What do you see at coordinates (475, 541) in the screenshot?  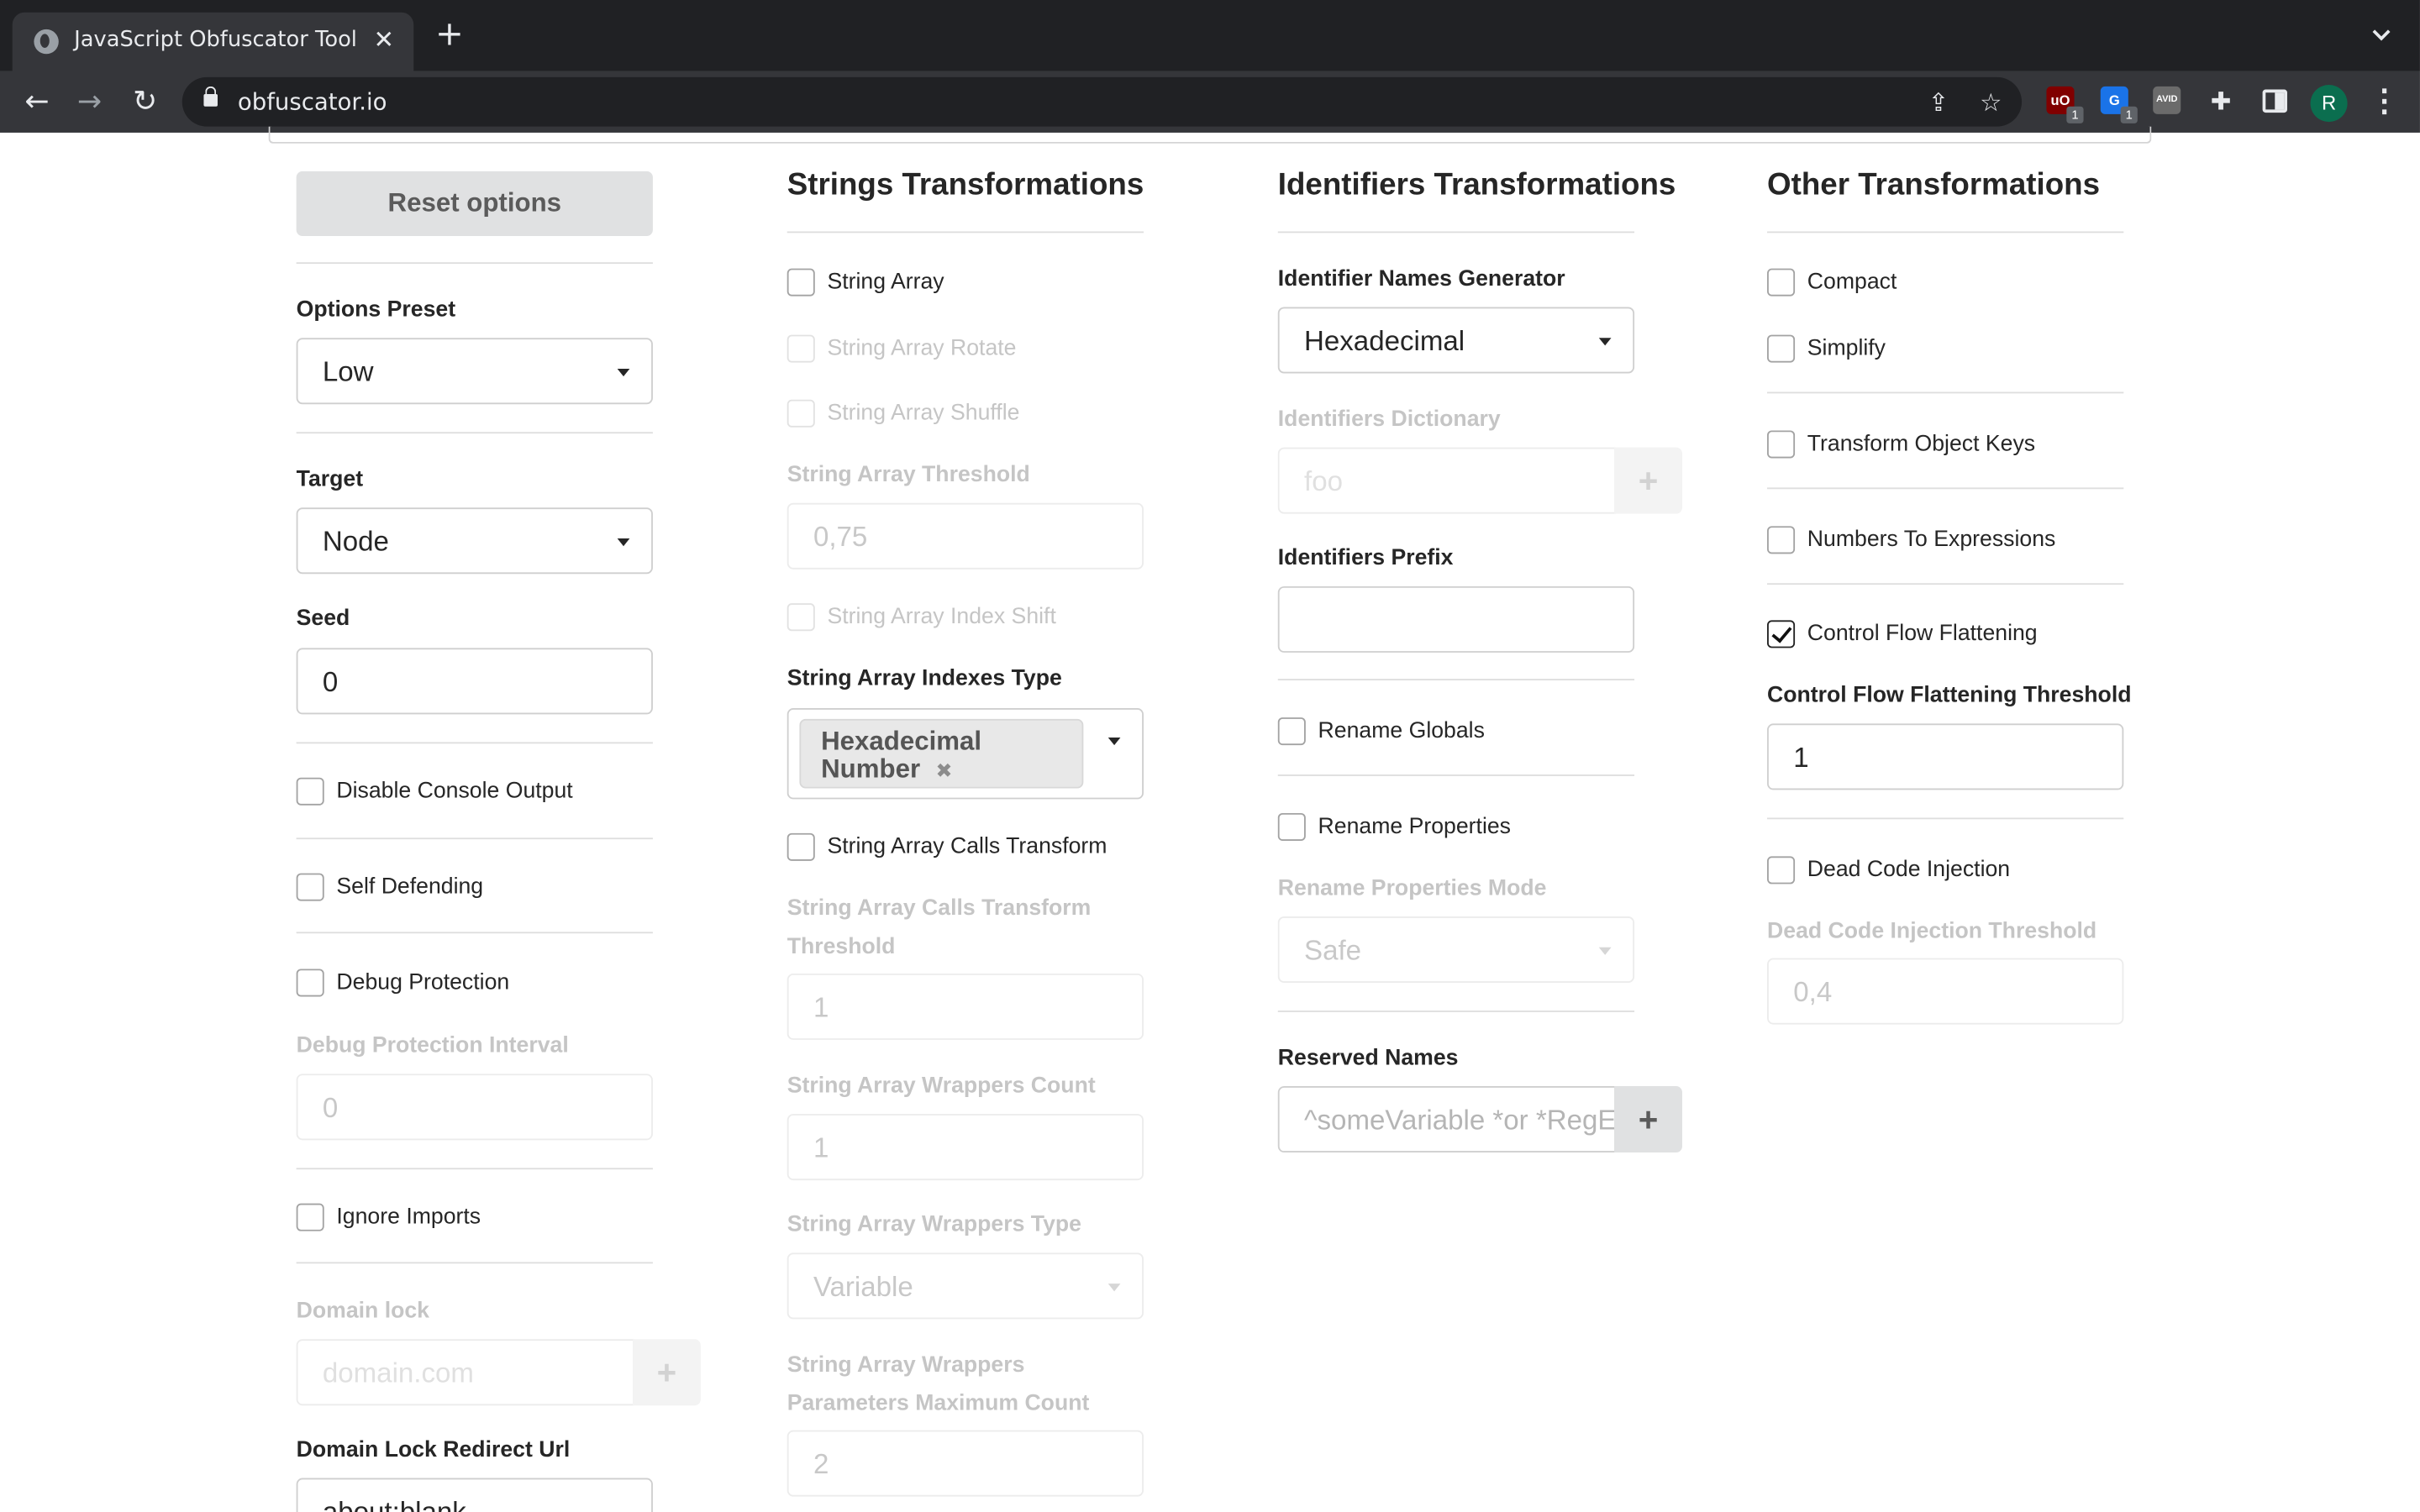 I see `target-select: Node` at bounding box center [475, 541].